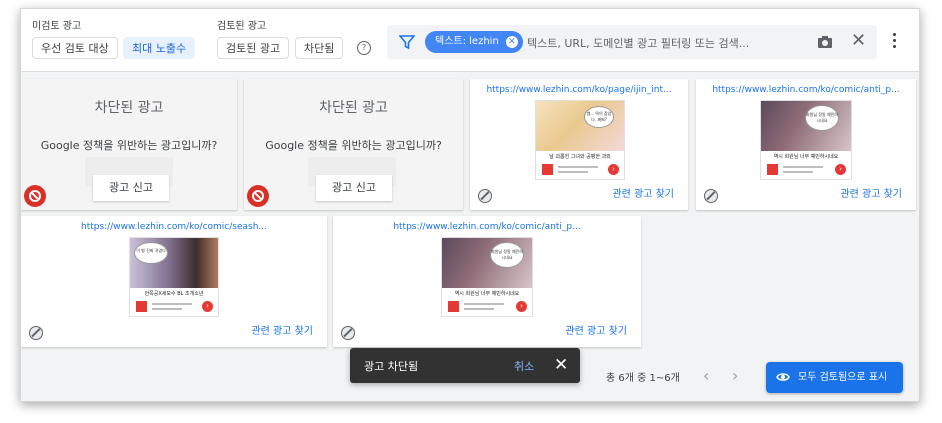 This screenshot has height=423, width=942. Describe the element at coordinates (253, 48) in the screenshot. I see `reviewed-ads-chip: 검토된 광고` at that location.